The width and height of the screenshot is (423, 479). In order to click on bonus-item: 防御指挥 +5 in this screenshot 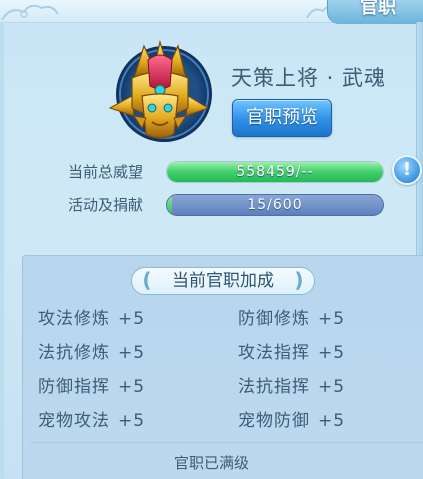, I will do `click(91, 384)`.